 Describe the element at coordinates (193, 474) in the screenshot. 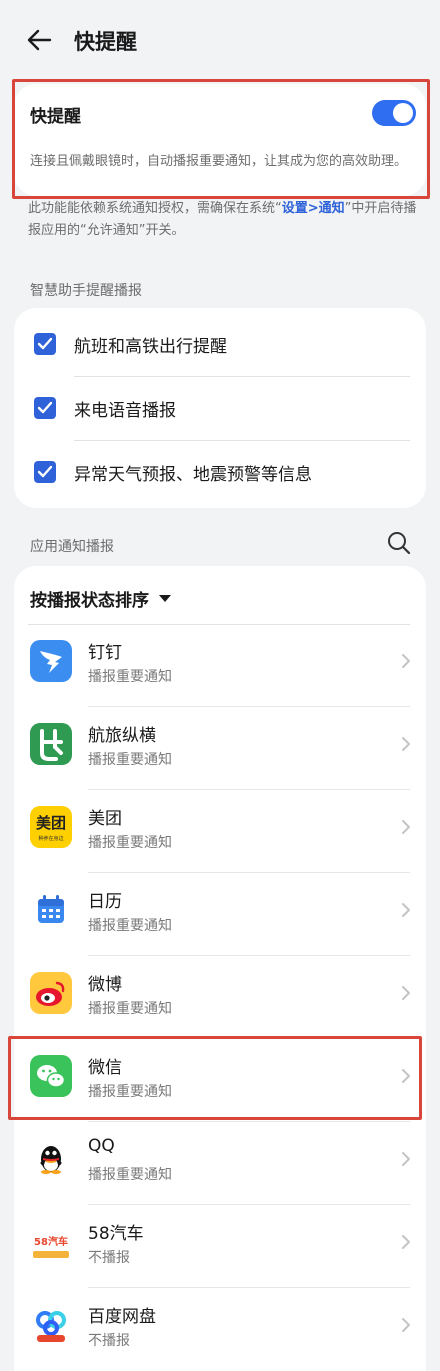

I see `check-label: 异常天气预报、地震预警等信息` at that location.